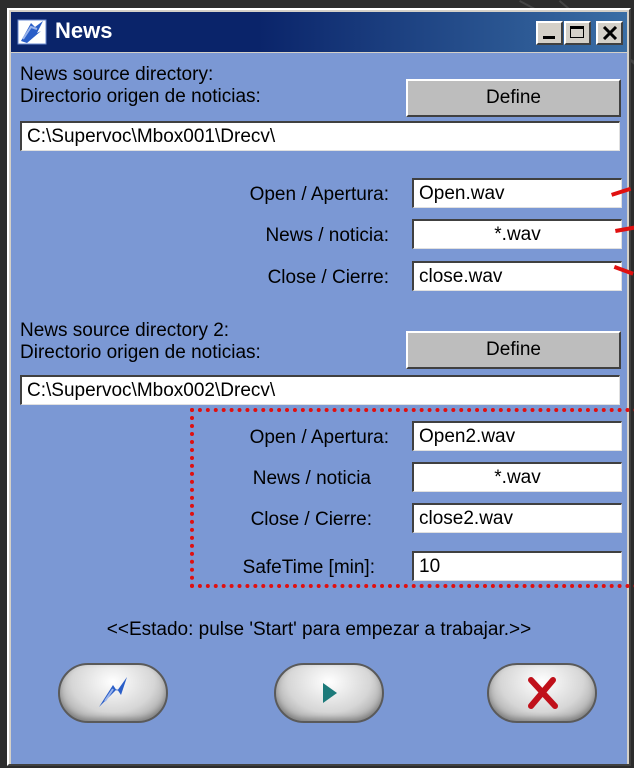  I want to click on source2-close-input: close2.wav, so click(517, 518).